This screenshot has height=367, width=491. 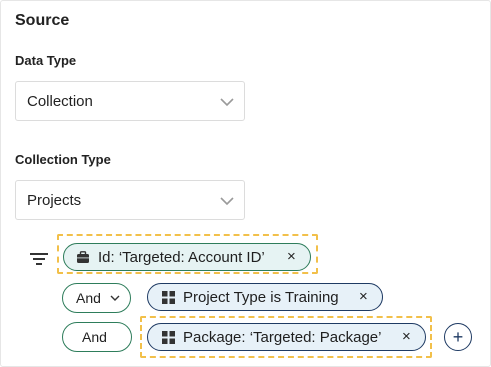 I want to click on filter-chip-account-id: Id: ‘Targeted: Account ID’ ×, so click(x=187, y=257).